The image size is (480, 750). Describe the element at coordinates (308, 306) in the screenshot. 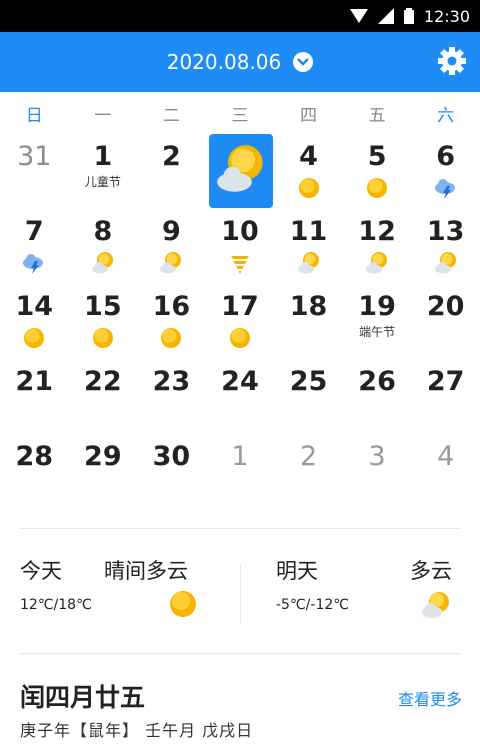

I see `day-number: 18` at that location.